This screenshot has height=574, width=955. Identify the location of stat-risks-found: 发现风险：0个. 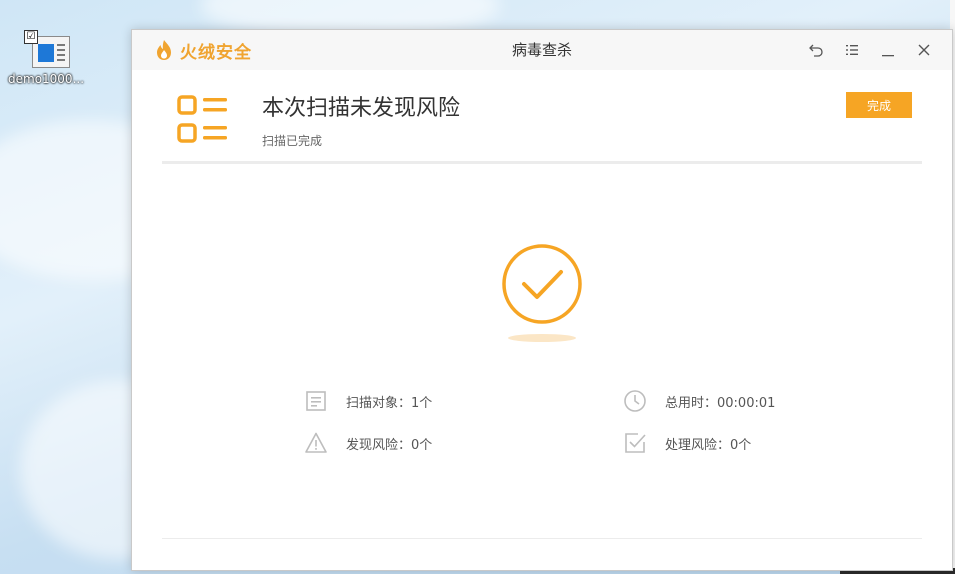
(368, 443).